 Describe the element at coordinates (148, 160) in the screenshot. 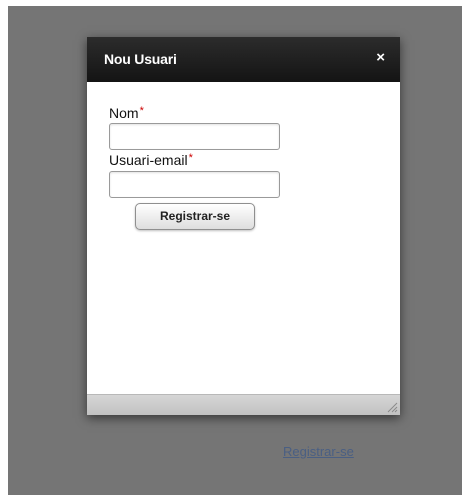

I see `email-label-text: Usuari-email` at that location.